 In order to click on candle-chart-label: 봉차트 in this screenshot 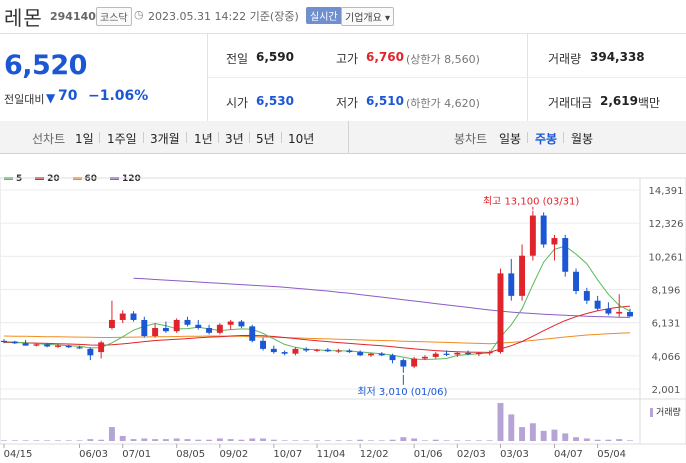, I will do `click(471, 139)`.